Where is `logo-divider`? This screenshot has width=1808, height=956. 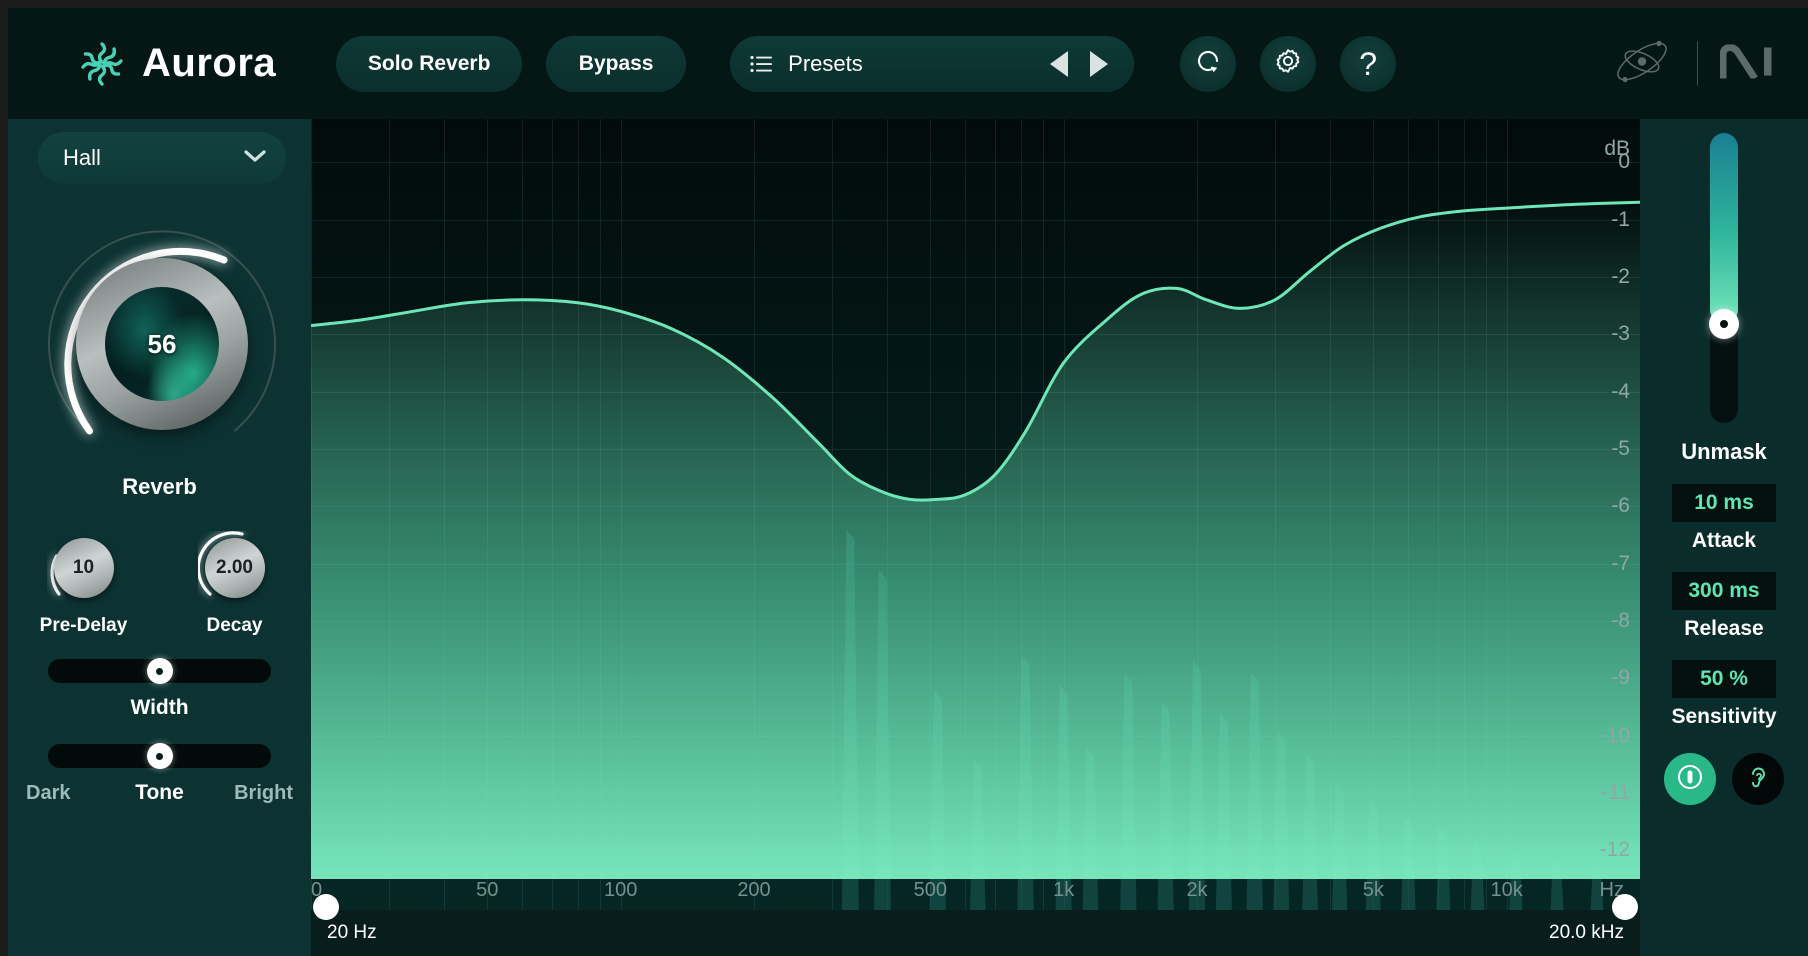 logo-divider is located at coordinates (1697, 63).